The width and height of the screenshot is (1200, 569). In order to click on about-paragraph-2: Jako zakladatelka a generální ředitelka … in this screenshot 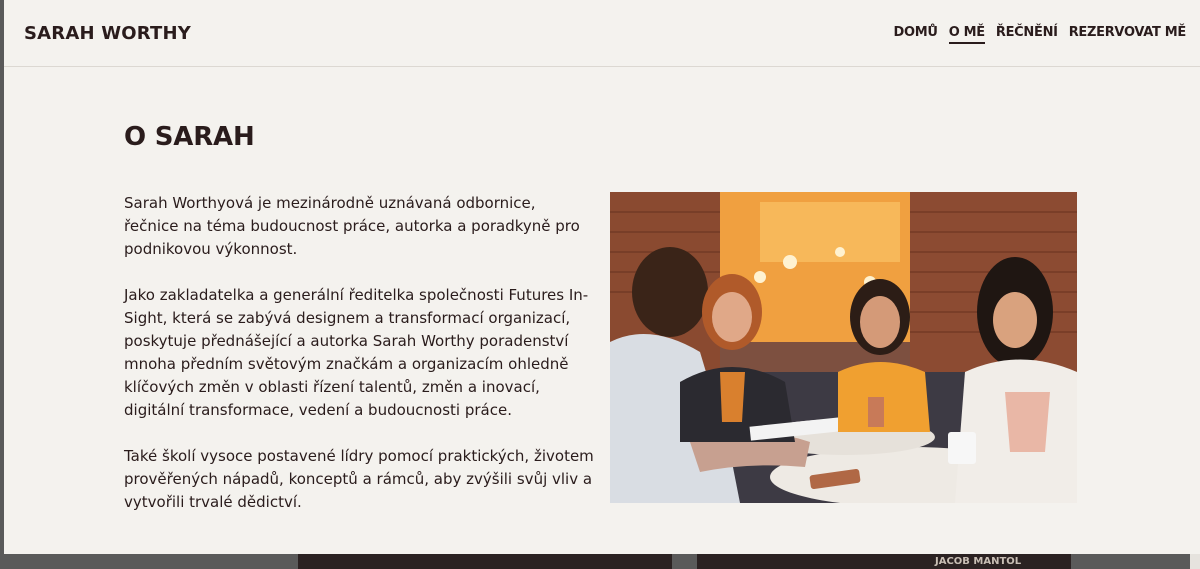, I will do `click(356, 352)`.